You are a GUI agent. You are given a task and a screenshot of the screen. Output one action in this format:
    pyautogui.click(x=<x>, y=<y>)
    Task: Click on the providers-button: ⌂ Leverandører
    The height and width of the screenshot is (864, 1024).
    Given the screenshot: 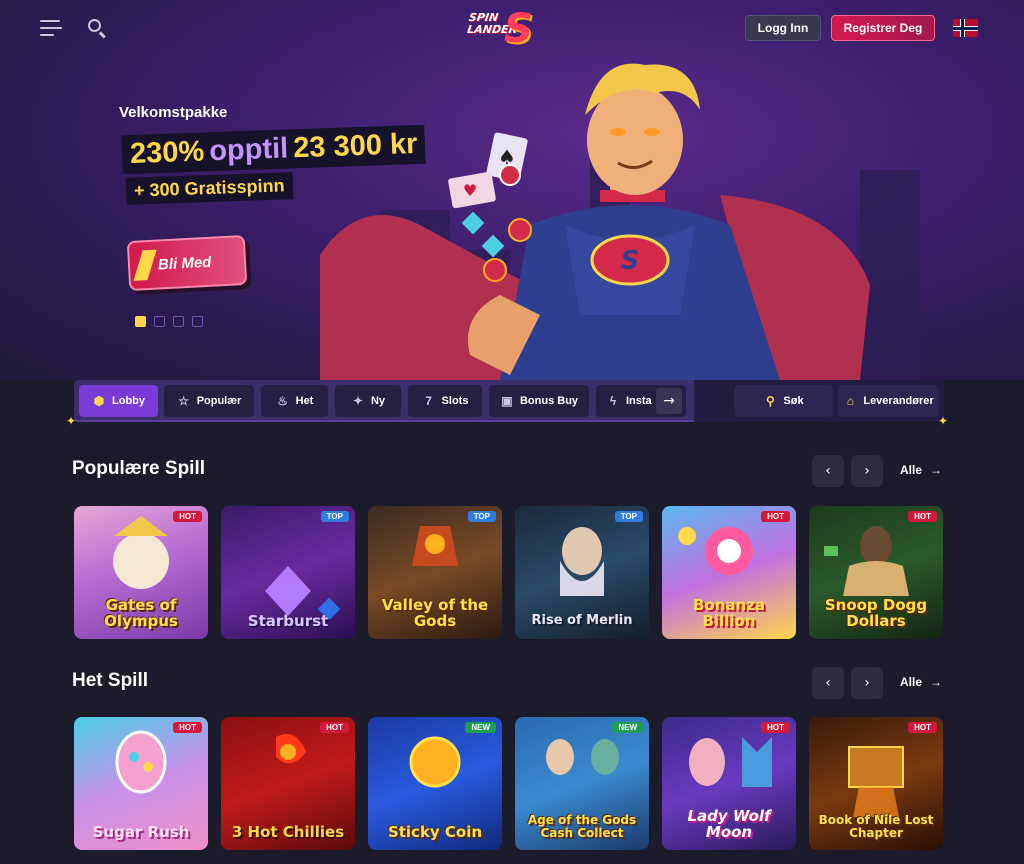 What is the action you would take?
    pyautogui.click(x=888, y=401)
    